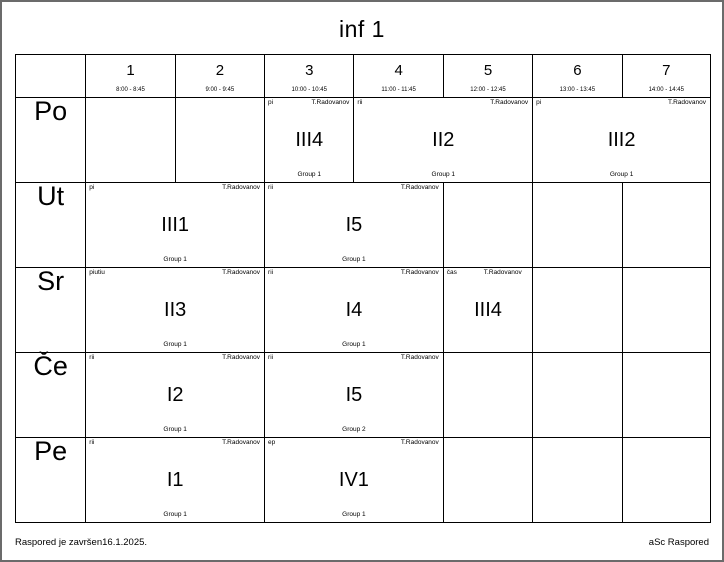  Describe the element at coordinates (50, 76) in the screenshot. I see `corner-cell` at that location.